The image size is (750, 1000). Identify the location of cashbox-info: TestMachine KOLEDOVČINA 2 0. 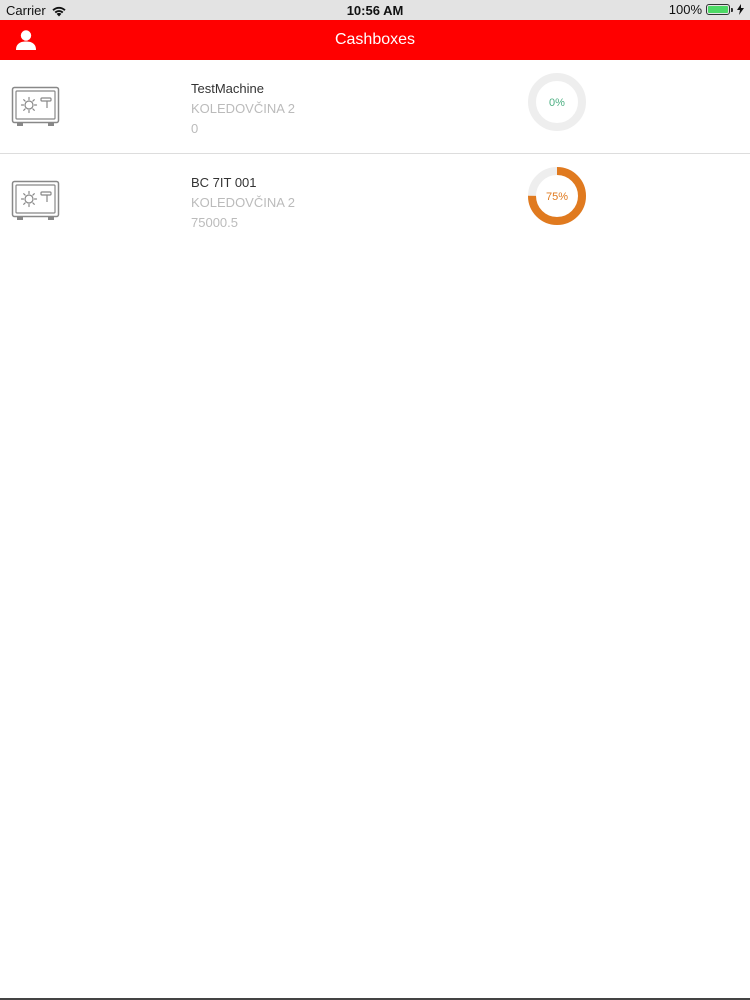
(243, 109).